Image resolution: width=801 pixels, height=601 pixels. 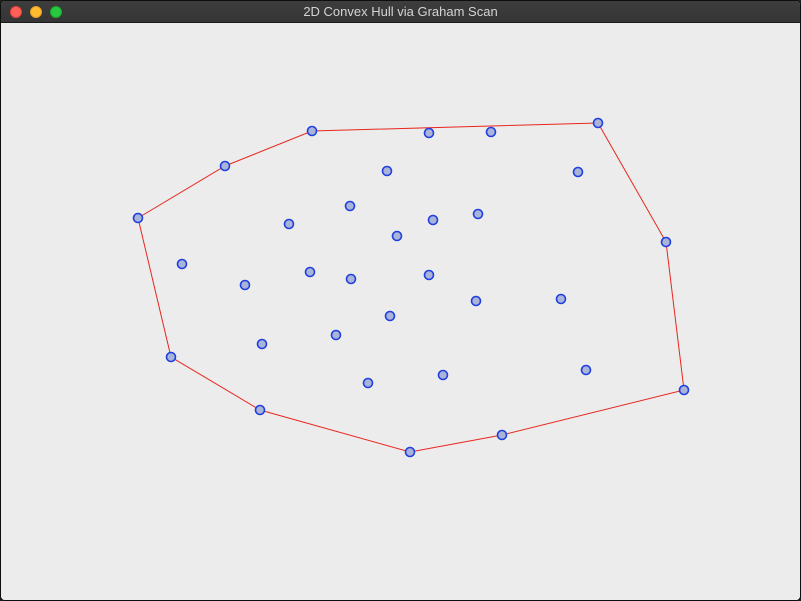 I want to click on title-bar: 2D Convex Hull via Graham Scan, so click(x=400, y=12).